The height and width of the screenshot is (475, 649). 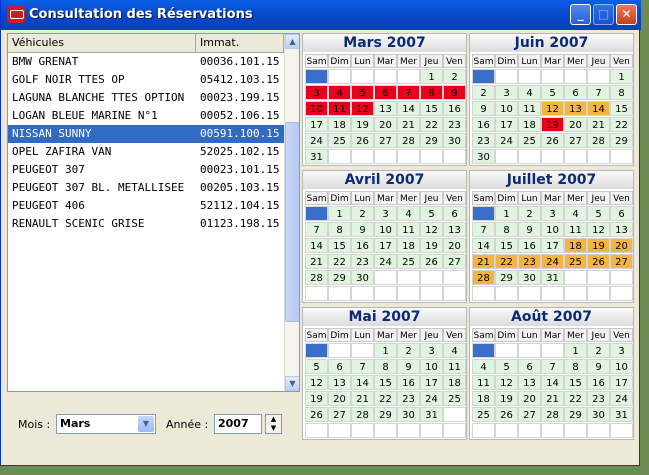 I want to click on table-row: LAGUNA BLANCHE TTES OPTION 00023.199.15, so click(x=146, y=98).